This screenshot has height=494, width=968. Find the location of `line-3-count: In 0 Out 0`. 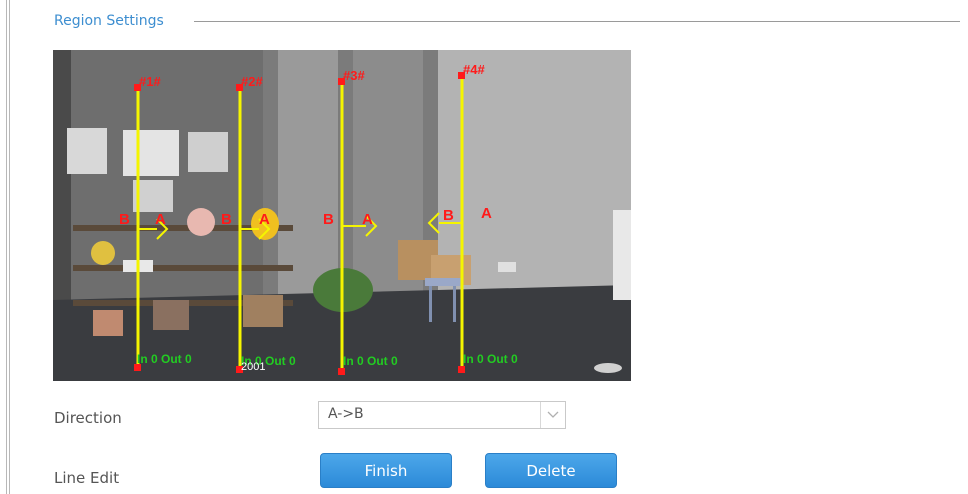

line-3-count: In 0 Out 0 is located at coordinates (370, 361).